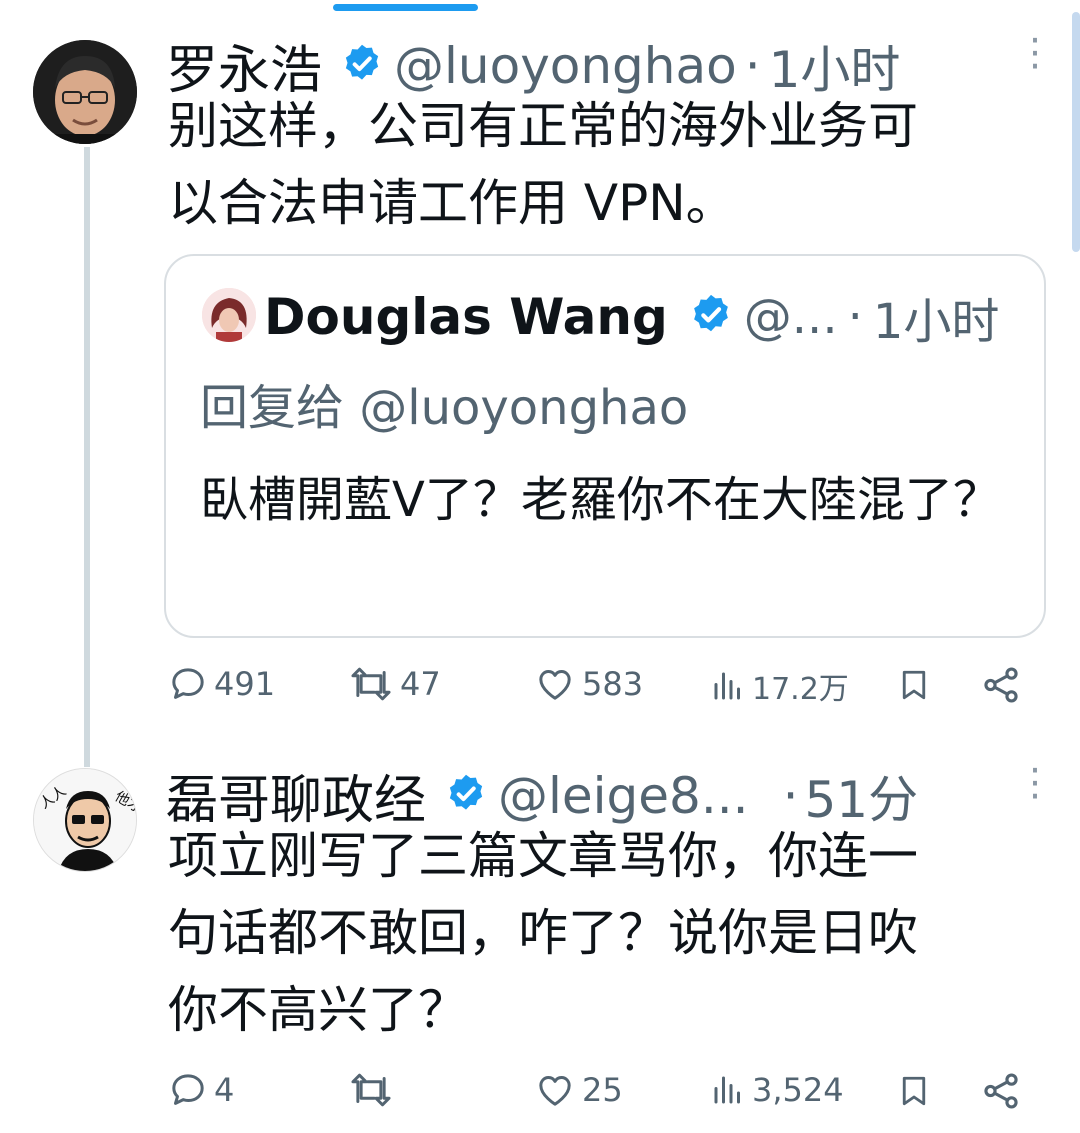  Describe the element at coordinates (543, 164) in the screenshot. I see `tweet-text: 别这样，公司有正常的海外业务可 以合法申请工作用 VPN。` at that location.